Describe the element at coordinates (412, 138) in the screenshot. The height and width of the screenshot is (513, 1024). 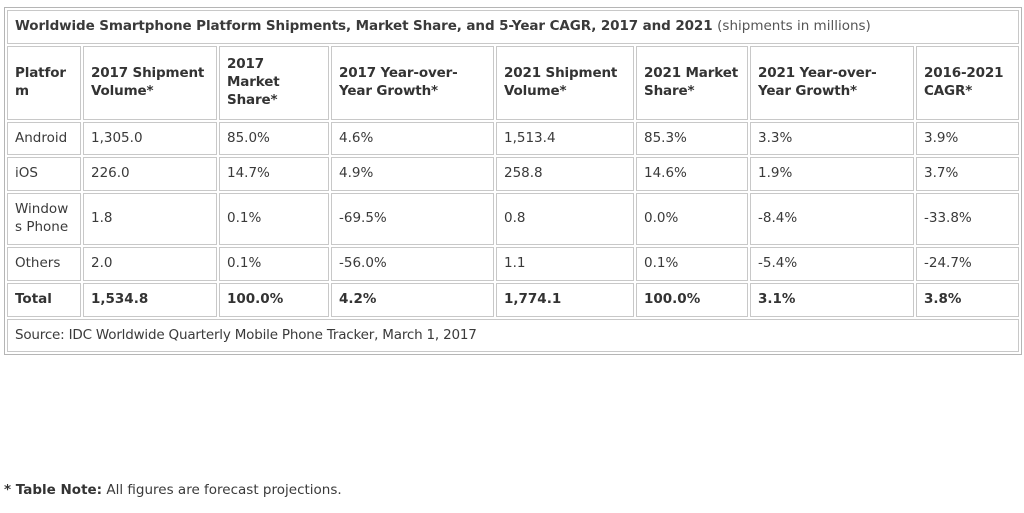
I see `cell-growth-2017: 4.6%` at that location.